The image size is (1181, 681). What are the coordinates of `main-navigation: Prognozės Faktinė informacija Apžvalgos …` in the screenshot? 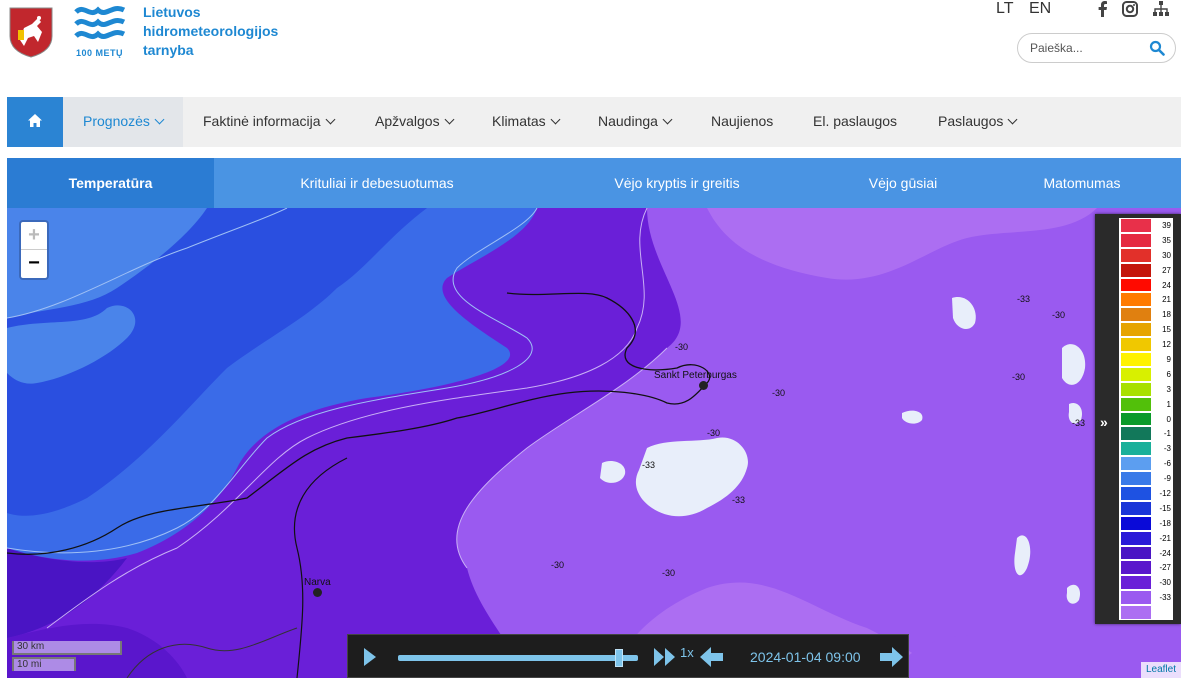 It's located at (594, 122).